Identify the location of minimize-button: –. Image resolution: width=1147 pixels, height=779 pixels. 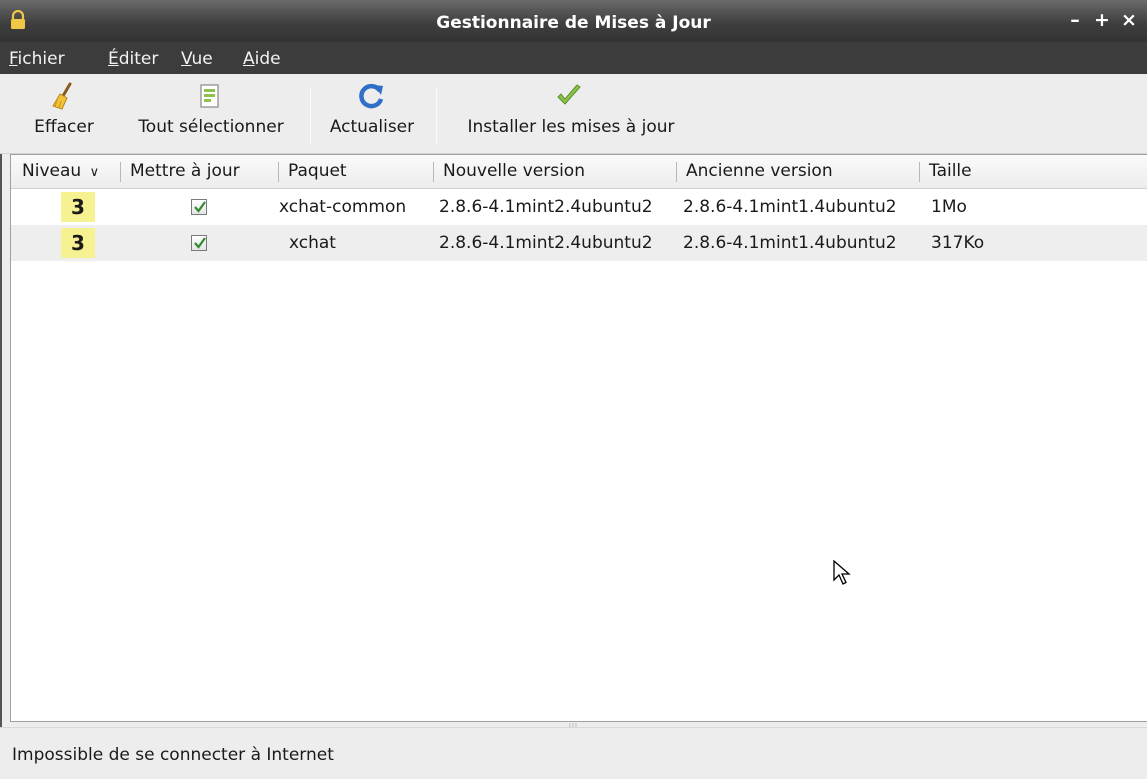
(1075, 20).